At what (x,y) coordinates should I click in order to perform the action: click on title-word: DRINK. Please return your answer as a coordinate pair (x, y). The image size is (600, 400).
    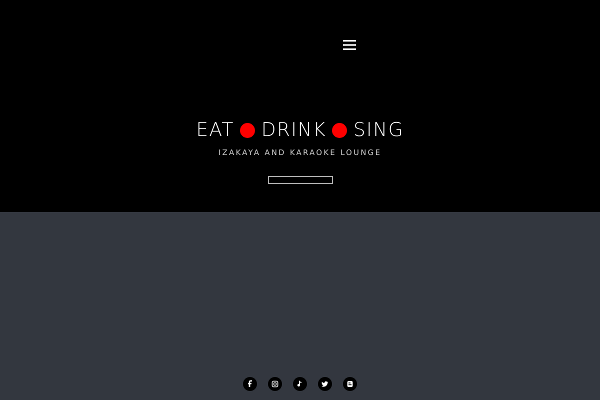
    Looking at the image, I should click on (293, 130).